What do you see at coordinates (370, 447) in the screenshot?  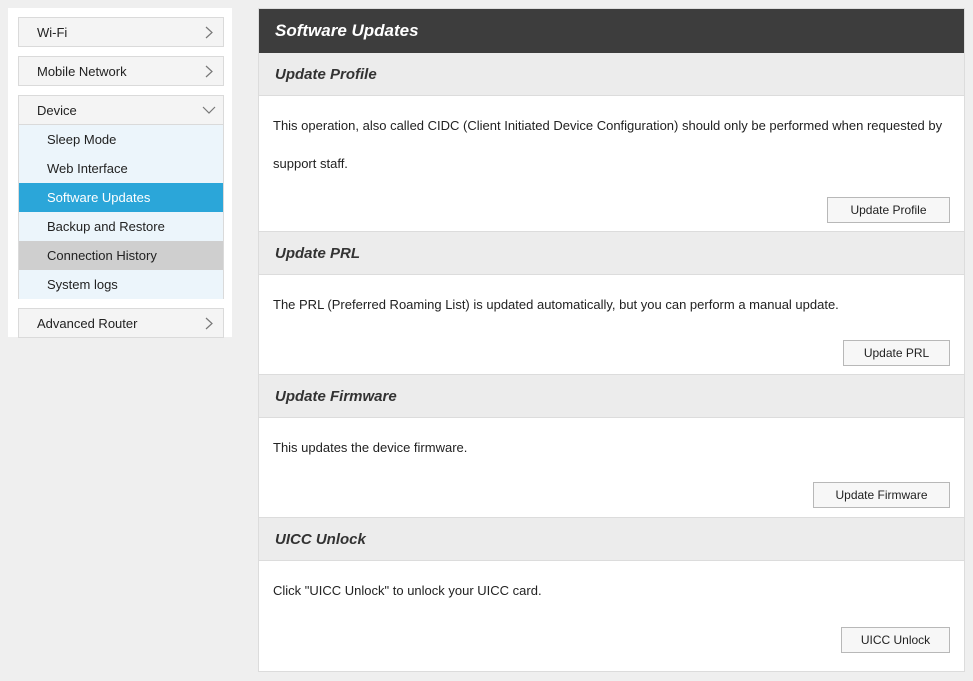 I see `section-description: This updates the device firmware.` at bounding box center [370, 447].